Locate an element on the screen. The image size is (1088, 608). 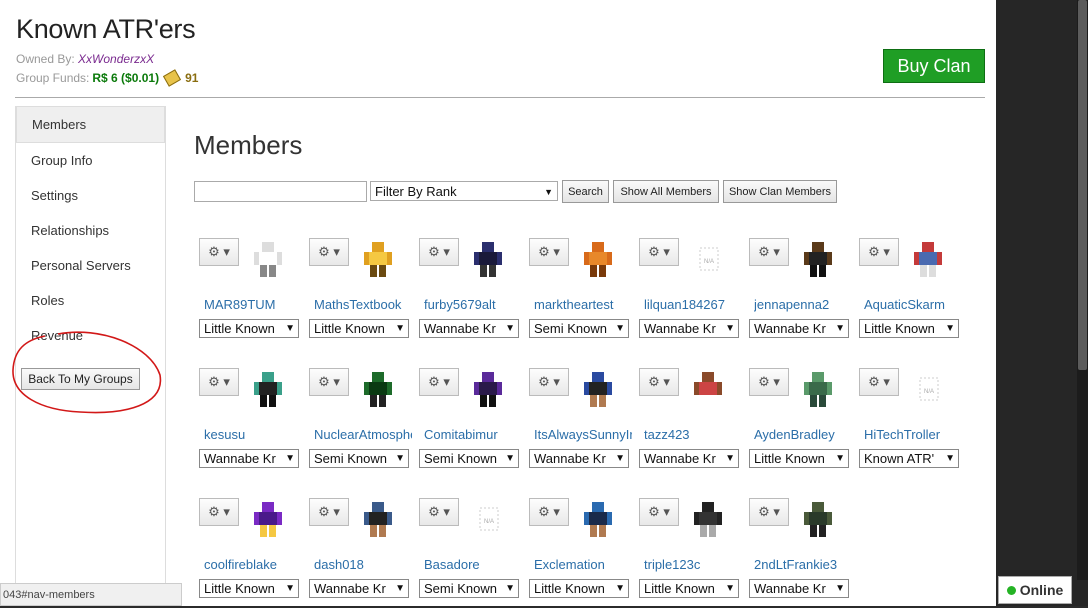
member-name: kesusu is located at coordinates (253, 434).